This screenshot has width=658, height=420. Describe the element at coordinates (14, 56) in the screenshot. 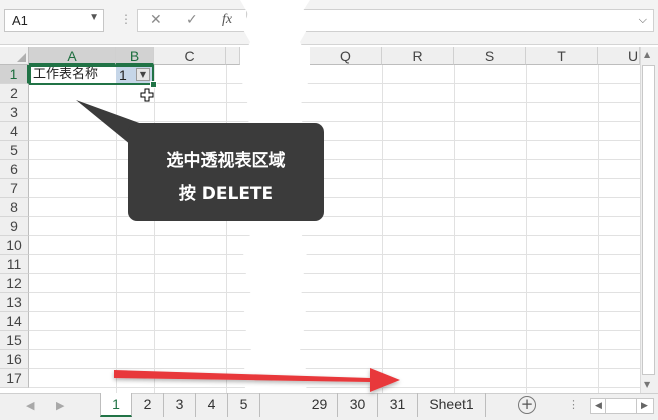

I see `select-all-corner` at that location.